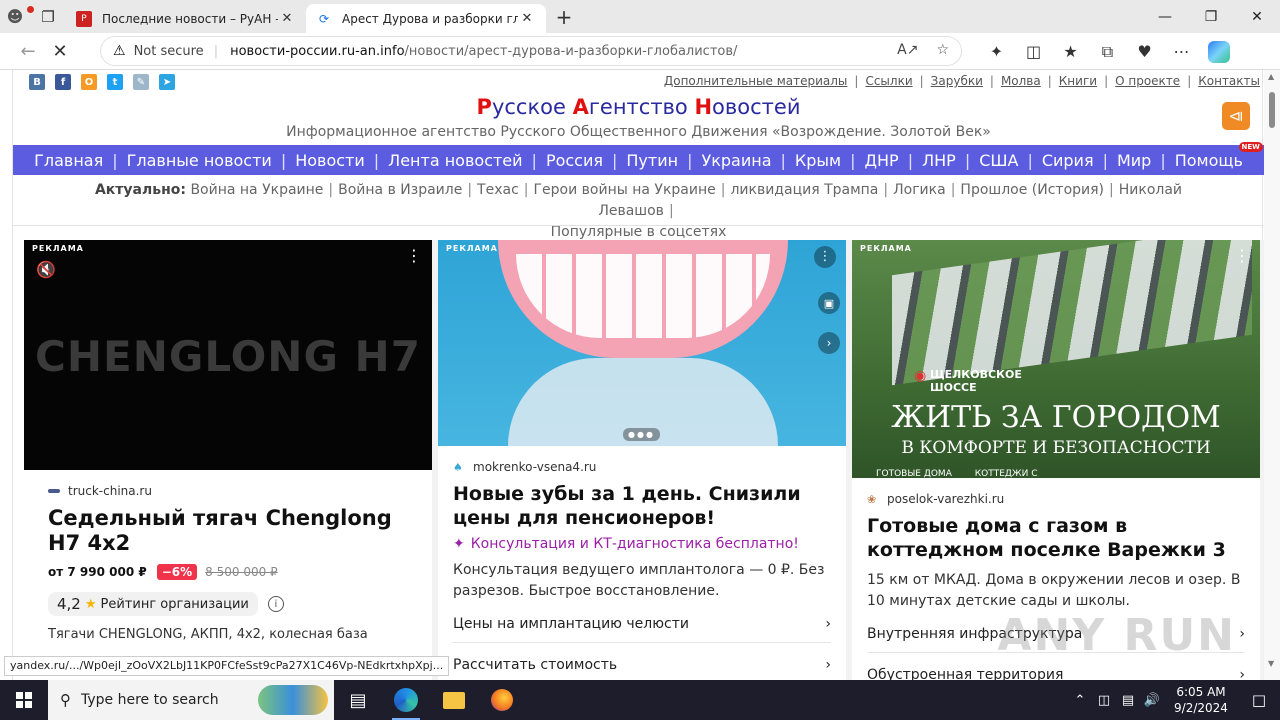  What do you see at coordinates (639, 232) in the screenshot?
I see `topic-link: Популярные в соцсетях` at bounding box center [639, 232].